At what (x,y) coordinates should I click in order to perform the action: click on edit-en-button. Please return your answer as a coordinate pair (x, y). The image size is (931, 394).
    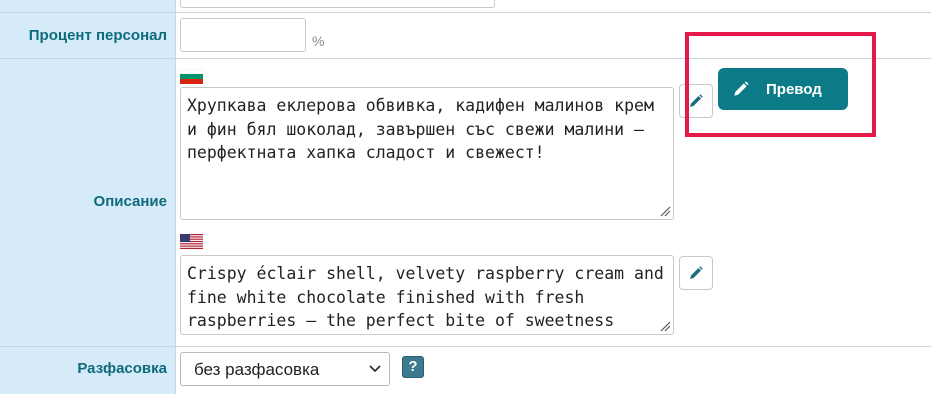
    Looking at the image, I should click on (696, 273).